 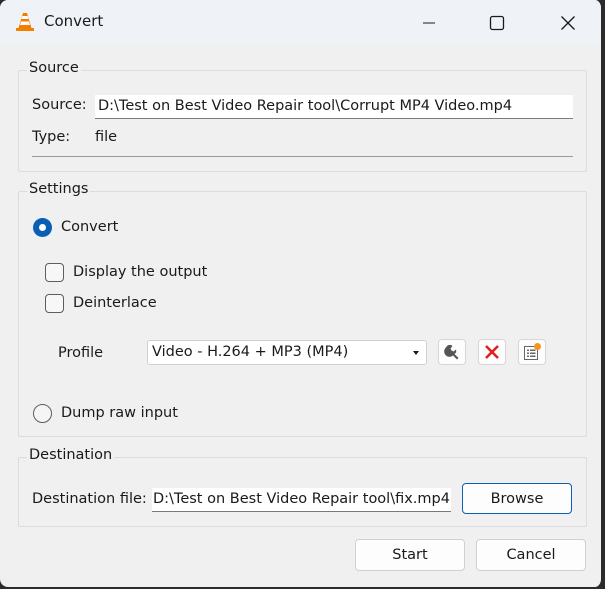 I want to click on maximize-button, so click(x=497, y=22).